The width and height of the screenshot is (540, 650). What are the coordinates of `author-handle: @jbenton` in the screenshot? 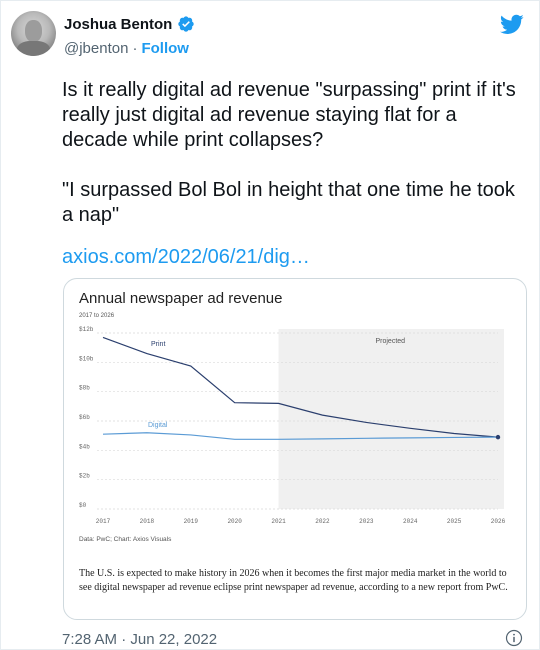 It's located at (96, 48).